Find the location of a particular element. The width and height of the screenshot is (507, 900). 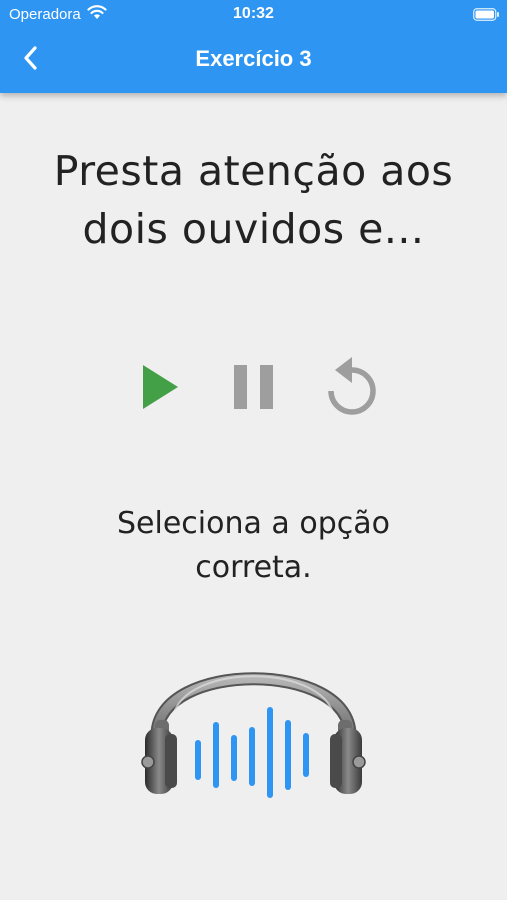

status-bar: Operadora 10:32 is located at coordinates (253, 14).